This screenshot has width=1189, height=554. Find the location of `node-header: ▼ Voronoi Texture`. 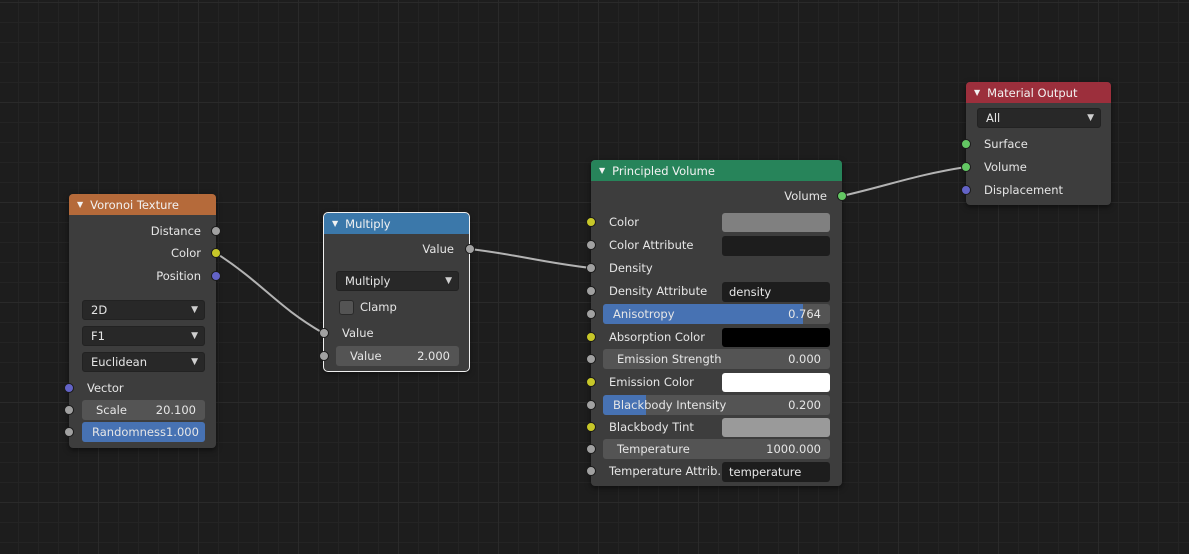

node-header: ▼ Voronoi Texture is located at coordinates (142, 204).